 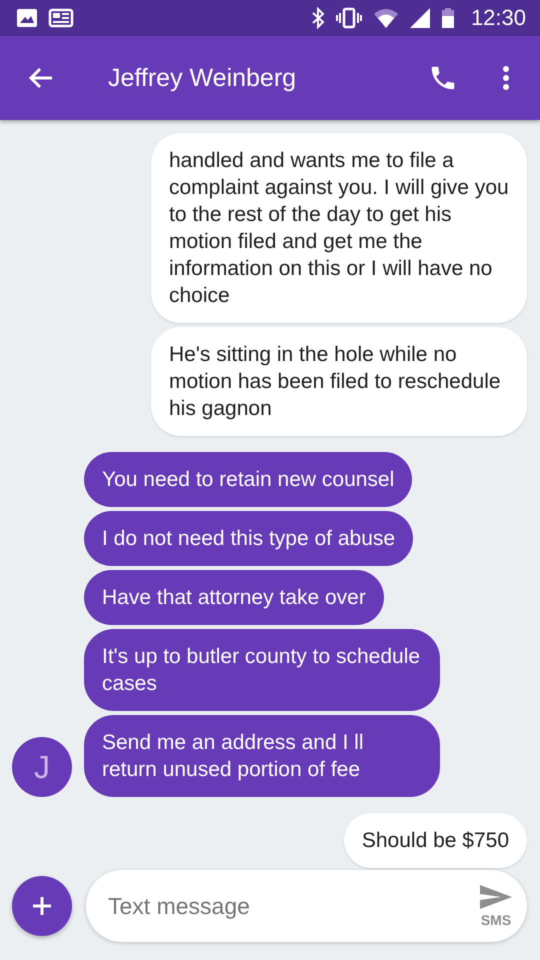 I want to click on add-attachment-button, so click(x=42, y=906).